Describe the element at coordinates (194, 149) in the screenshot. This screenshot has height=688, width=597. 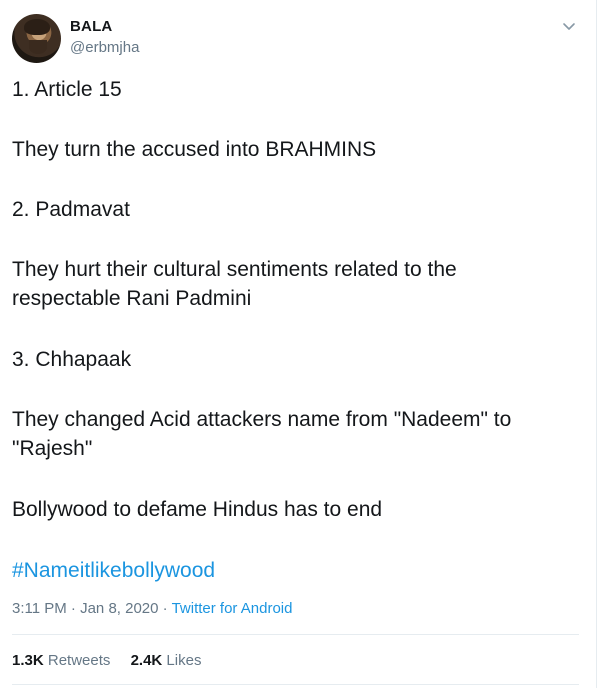
I see `tweet-line: They turn the accused into BRAHMINS` at that location.